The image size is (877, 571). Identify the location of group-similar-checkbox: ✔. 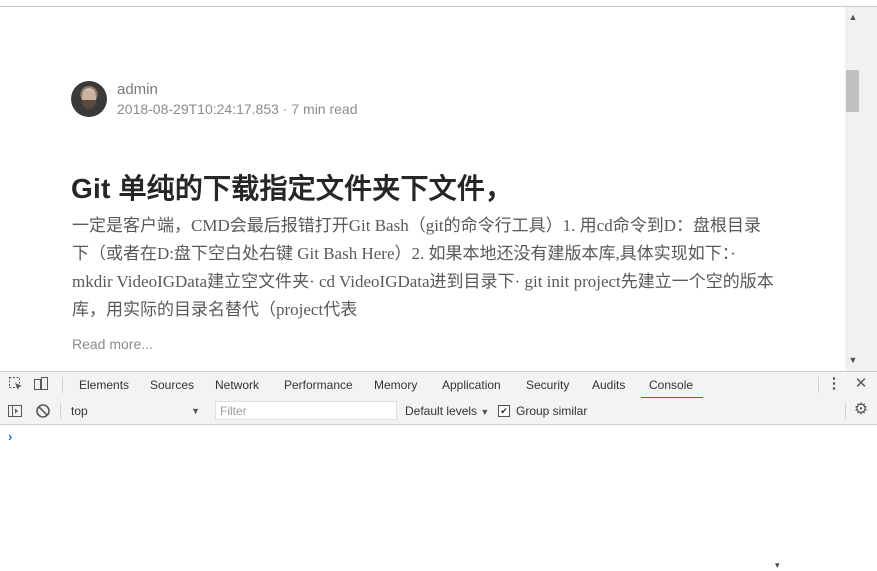
(504, 411).